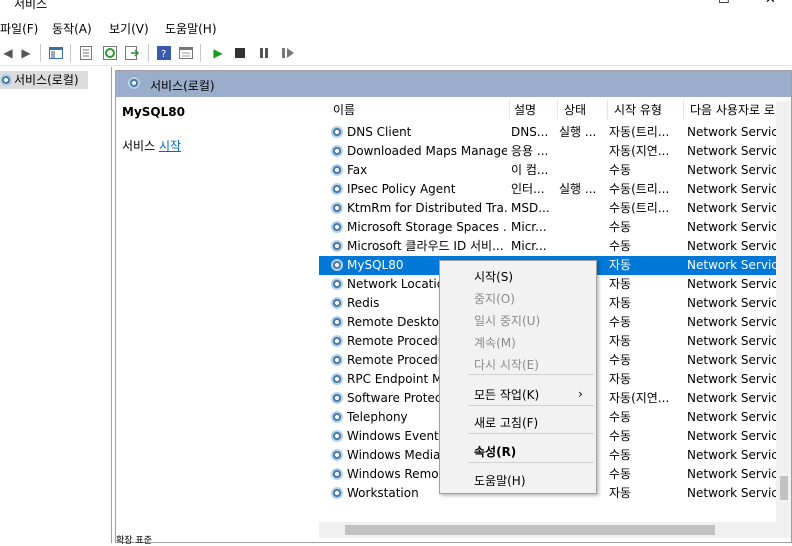 This screenshot has width=792, height=546. Describe the element at coordinates (414, 110) in the screenshot. I see `column-header-name: 이름` at that location.